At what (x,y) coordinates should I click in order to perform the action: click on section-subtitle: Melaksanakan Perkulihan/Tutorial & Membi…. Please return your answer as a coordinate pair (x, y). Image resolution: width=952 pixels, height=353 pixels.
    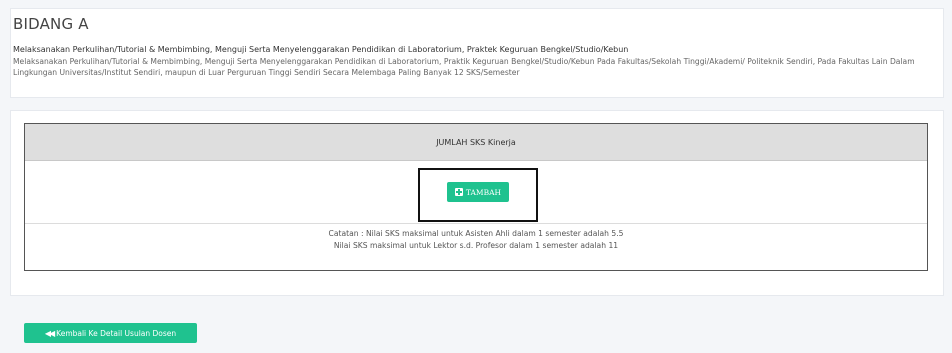
    Looking at the image, I should click on (321, 49).